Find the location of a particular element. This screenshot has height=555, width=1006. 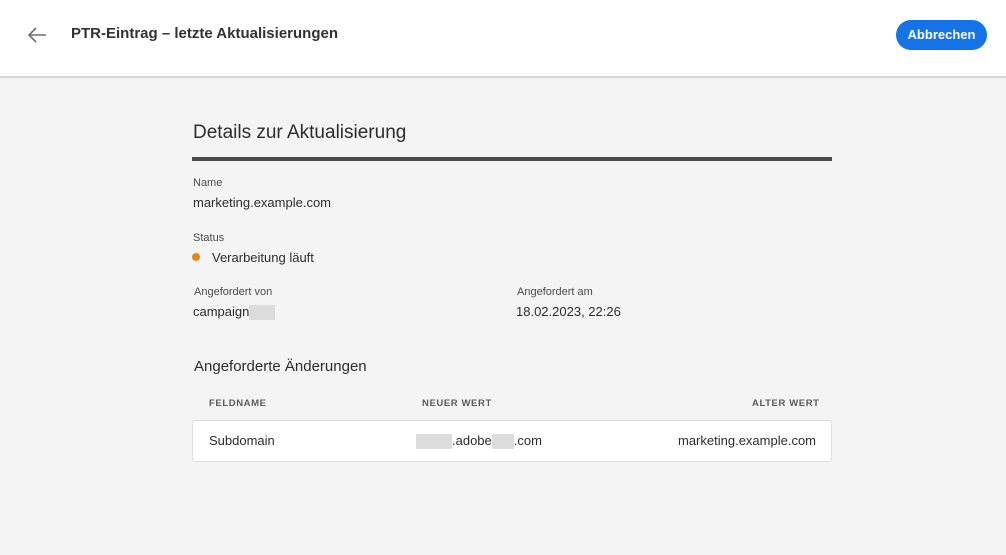

requested-by-label: Angefordert von is located at coordinates (233, 292).